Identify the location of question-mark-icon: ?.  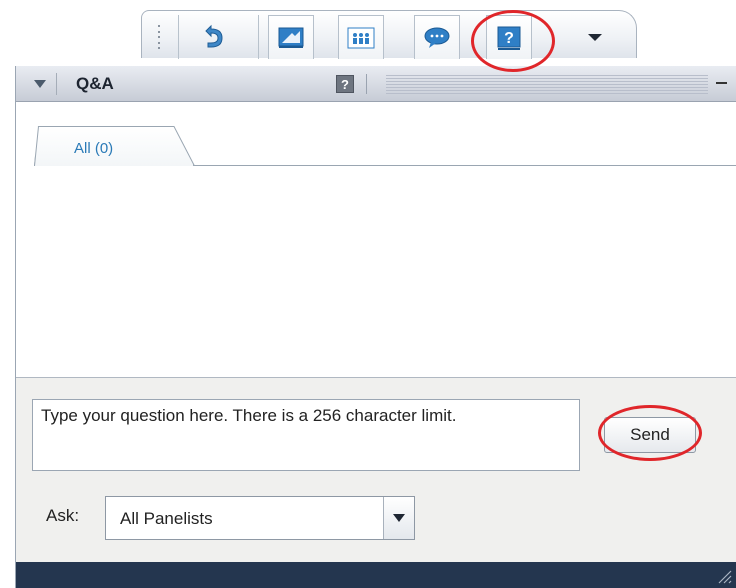
(509, 38).